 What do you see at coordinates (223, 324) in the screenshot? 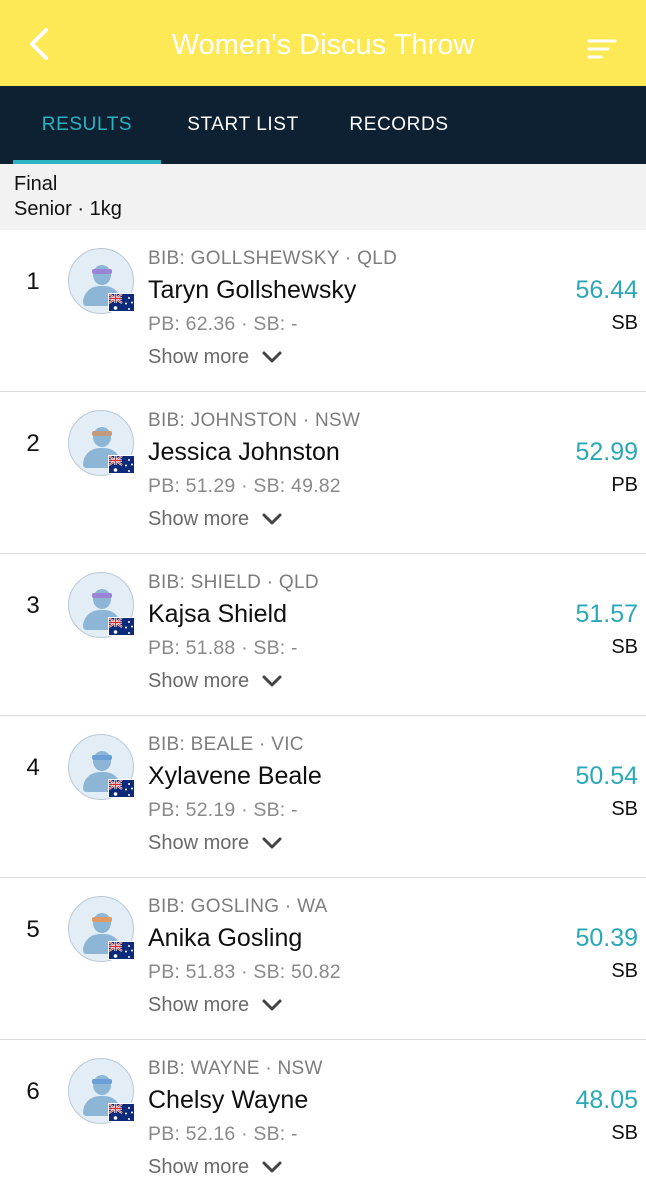
I see `athlete-pb-sb: PB: 62.36 · SB: -` at bounding box center [223, 324].